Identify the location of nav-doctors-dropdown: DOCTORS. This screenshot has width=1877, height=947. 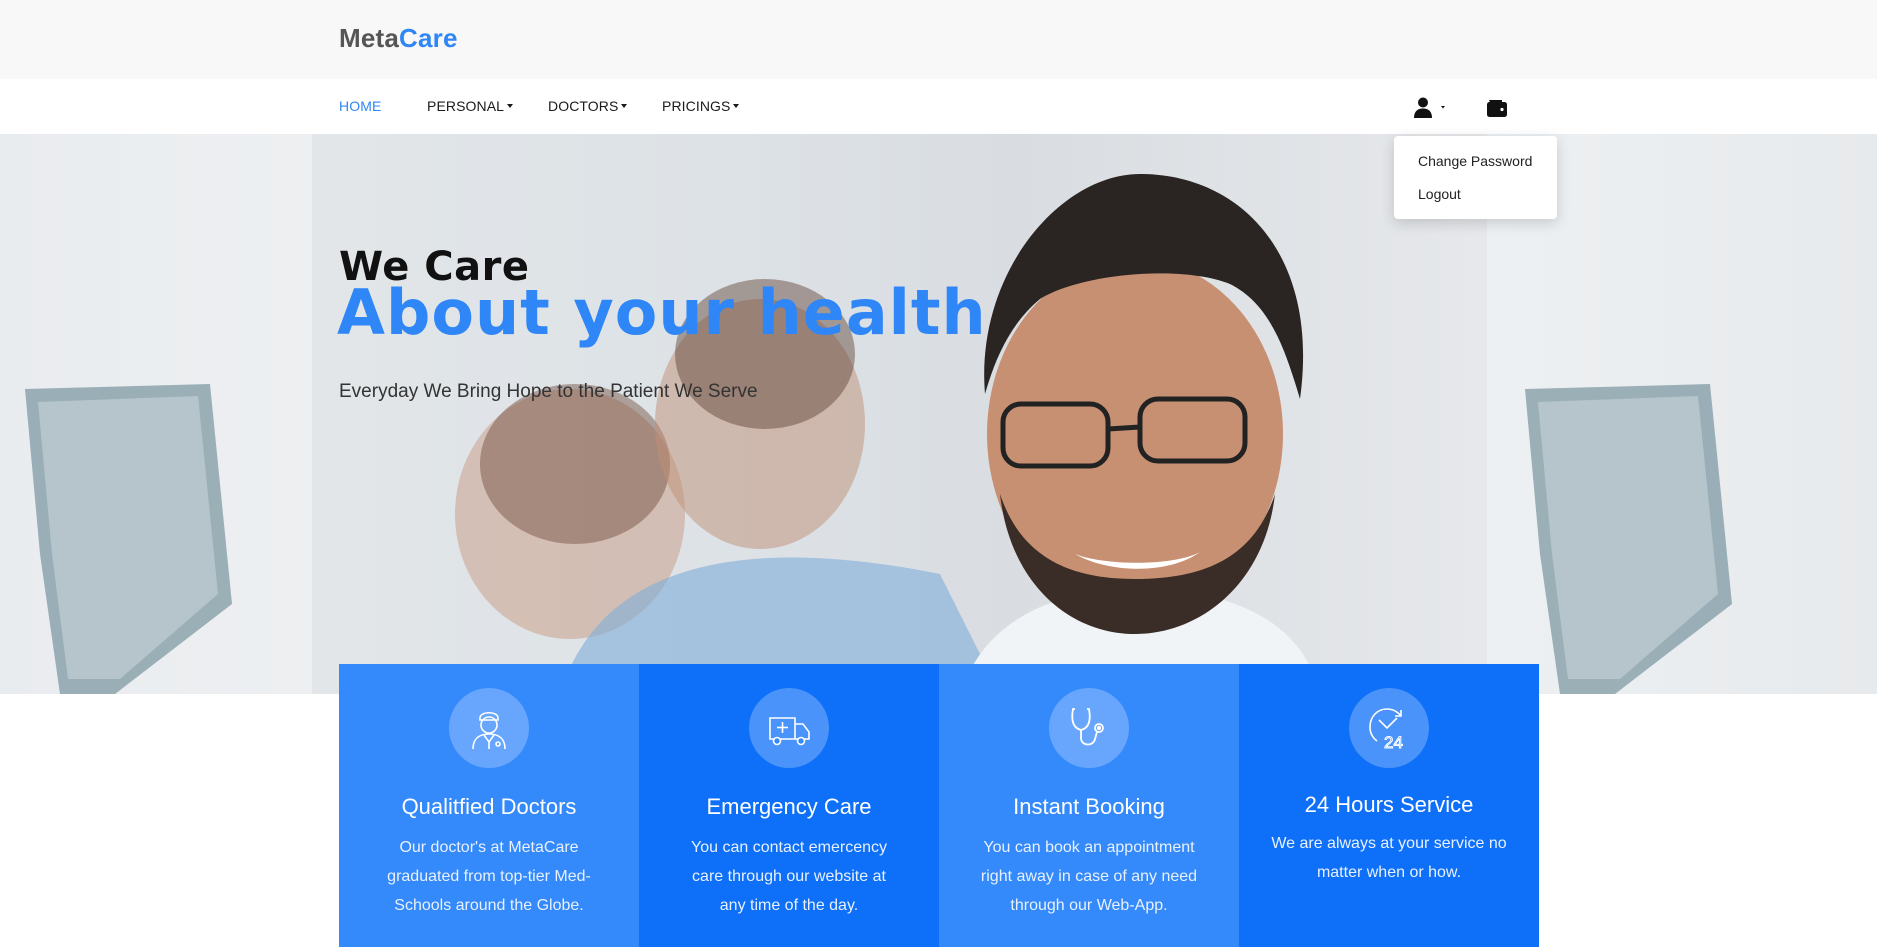
(588, 106).